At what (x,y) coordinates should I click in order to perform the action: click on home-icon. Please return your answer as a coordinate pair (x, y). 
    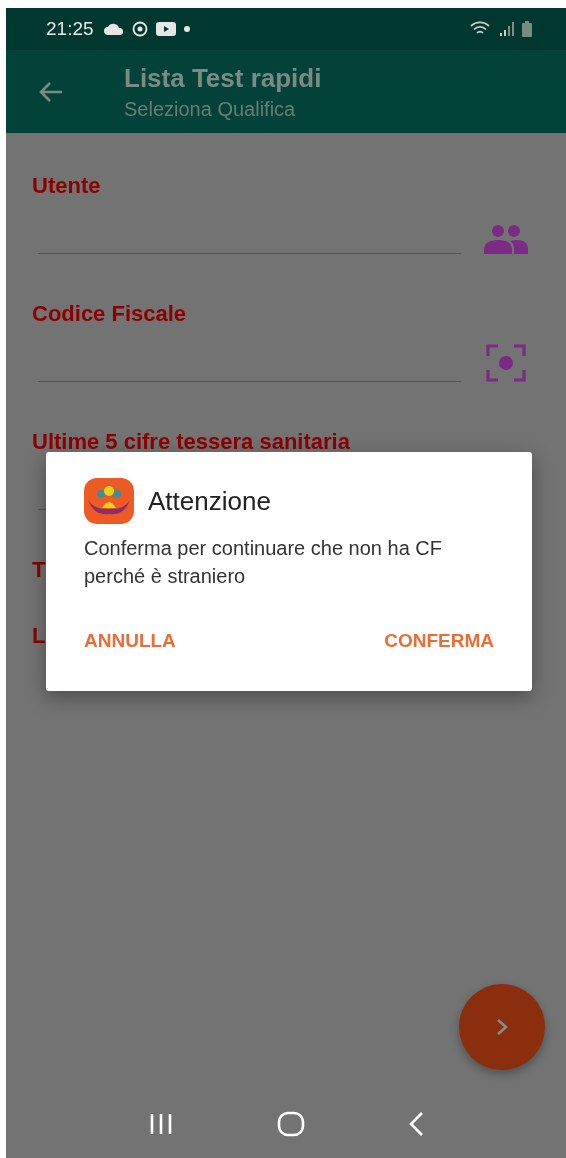
    Looking at the image, I should click on (291, 1124).